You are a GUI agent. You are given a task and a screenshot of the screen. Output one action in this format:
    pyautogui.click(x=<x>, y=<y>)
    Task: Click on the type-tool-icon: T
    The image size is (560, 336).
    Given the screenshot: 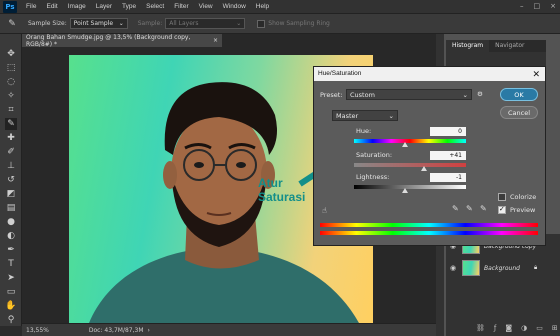 What is the action you would take?
    pyautogui.click(x=11, y=264)
    